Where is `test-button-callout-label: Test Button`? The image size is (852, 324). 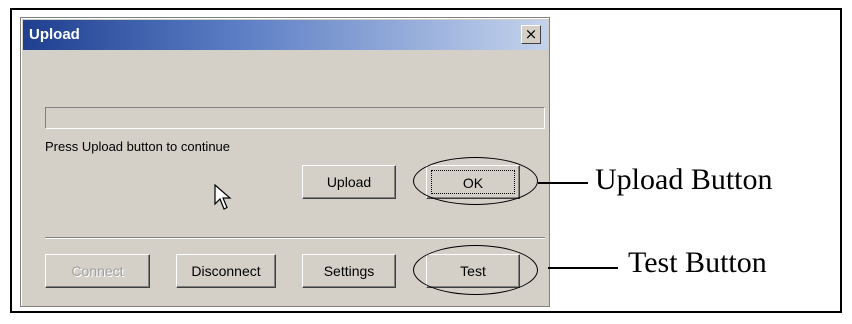 test-button-callout-label: Test Button is located at coordinates (697, 262).